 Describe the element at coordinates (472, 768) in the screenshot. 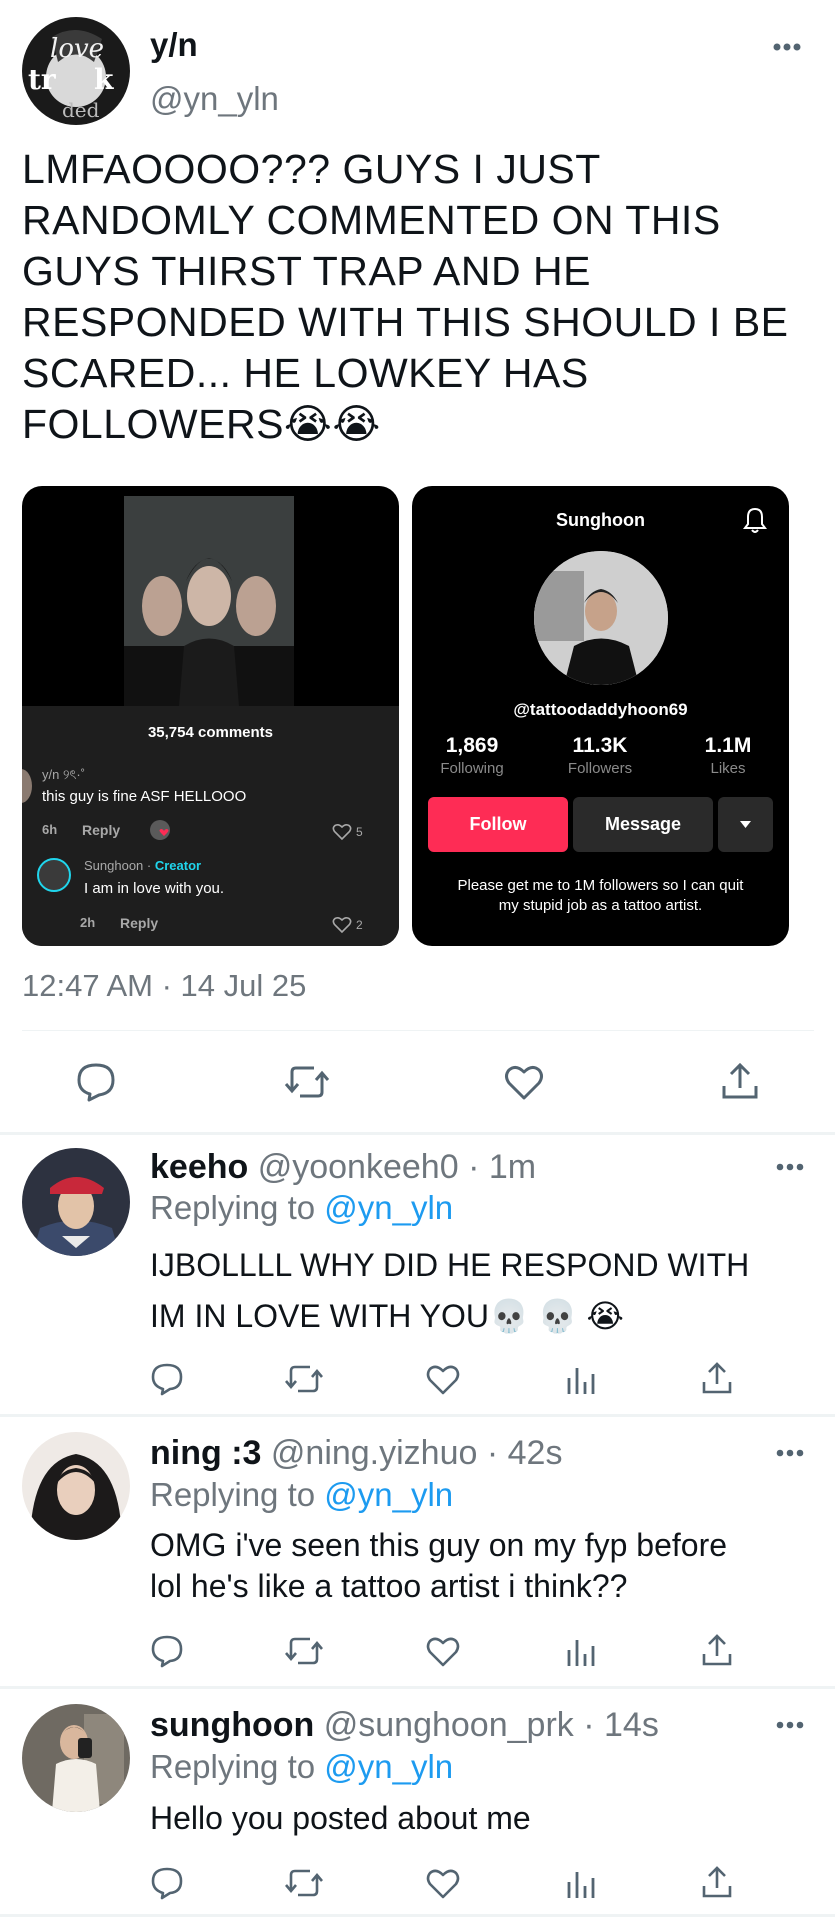

I see `stat-following-label: Following` at that location.